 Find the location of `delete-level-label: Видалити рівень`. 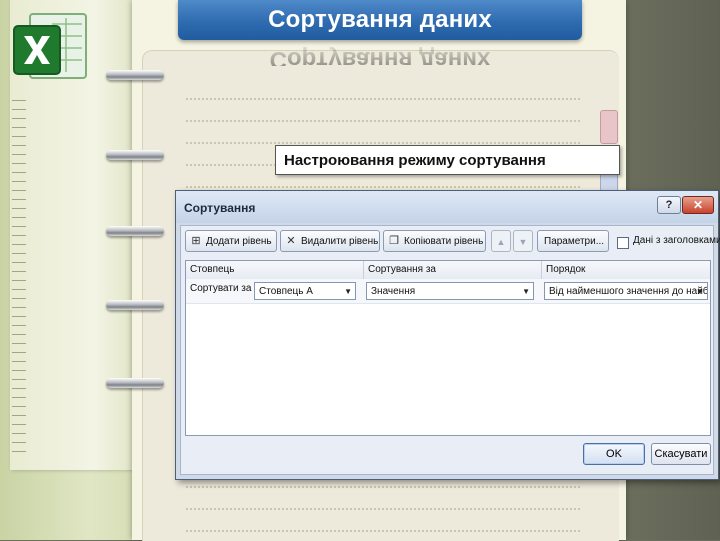

delete-level-label: Видалити рівень is located at coordinates (340, 241).